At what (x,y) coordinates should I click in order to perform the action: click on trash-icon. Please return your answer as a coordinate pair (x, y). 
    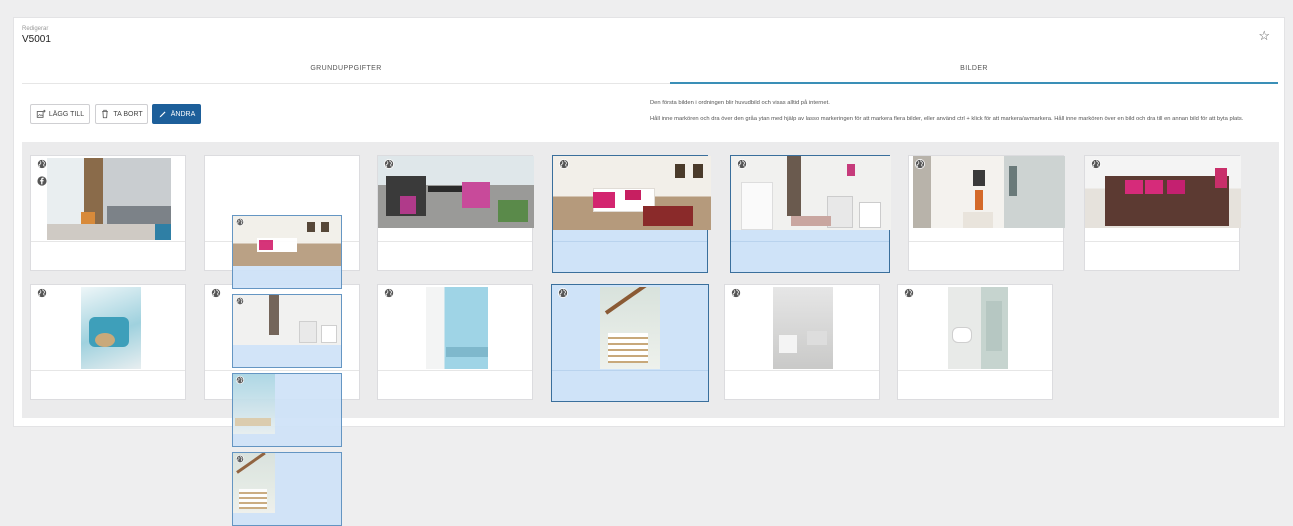
    Looking at the image, I should click on (105, 114).